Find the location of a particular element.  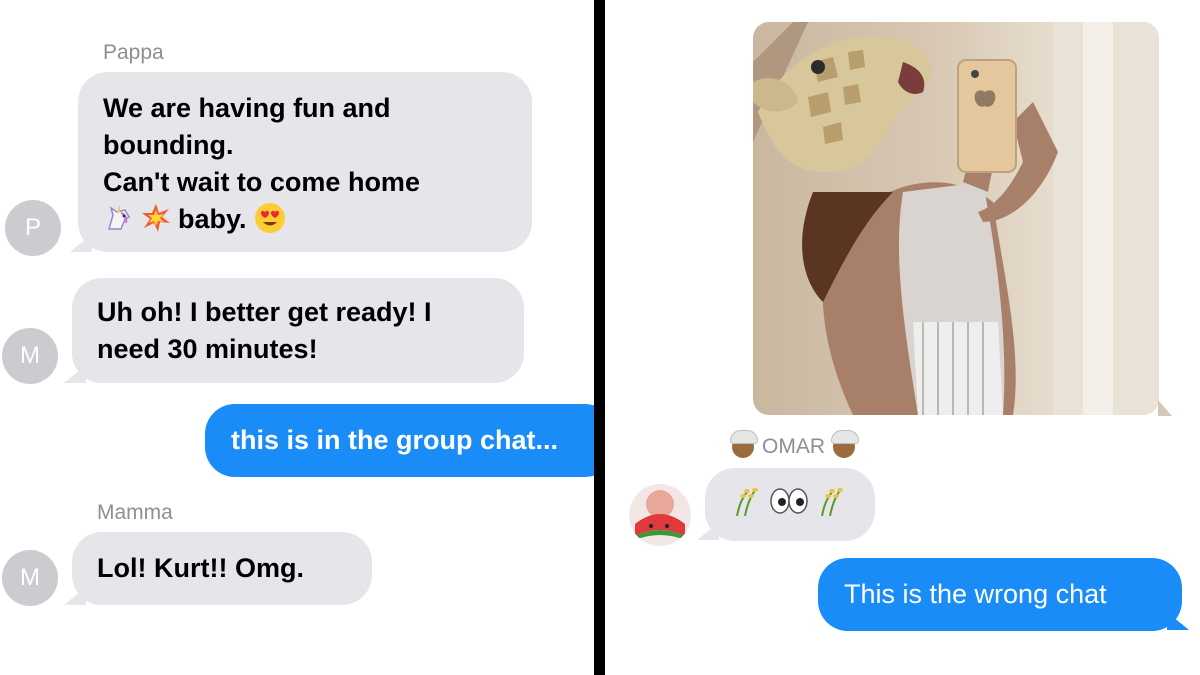

message-text: Lol! Kurt!! Omg. is located at coordinates (200, 568).